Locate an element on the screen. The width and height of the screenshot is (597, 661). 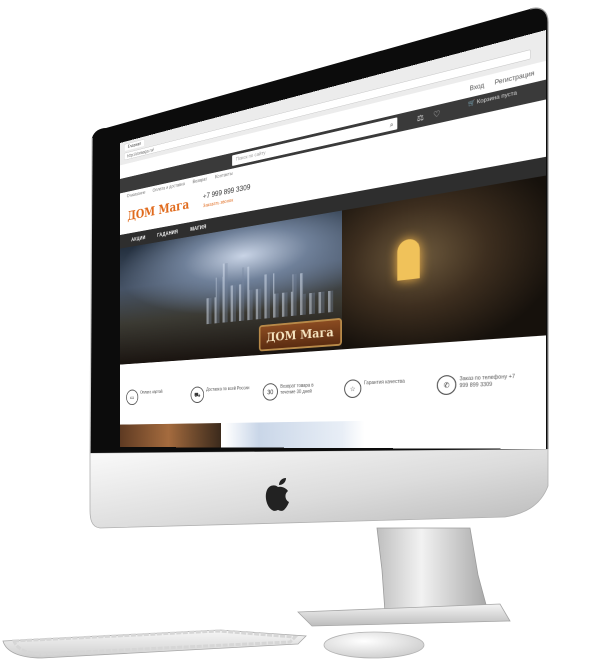
feature-text: Заказ по телефону +7 999 899 3309 is located at coordinates (487, 381).